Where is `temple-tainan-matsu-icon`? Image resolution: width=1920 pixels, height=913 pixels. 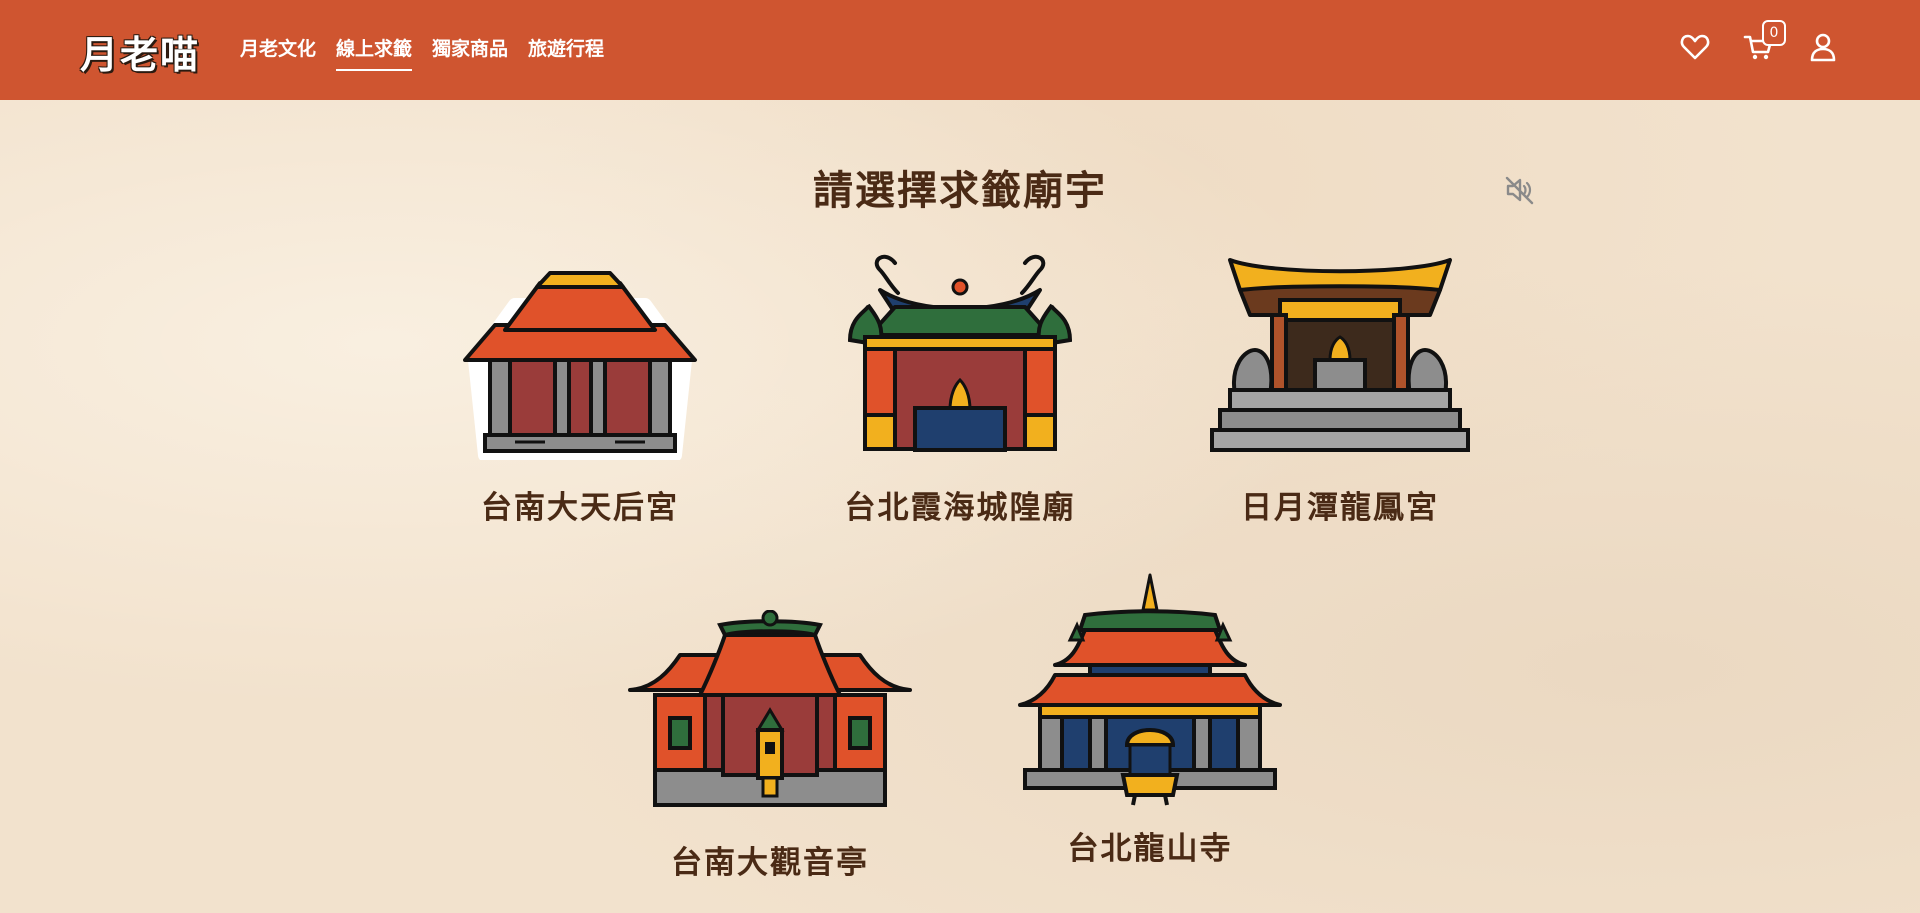 temple-tainan-matsu-icon is located at coordinates (580, 365).